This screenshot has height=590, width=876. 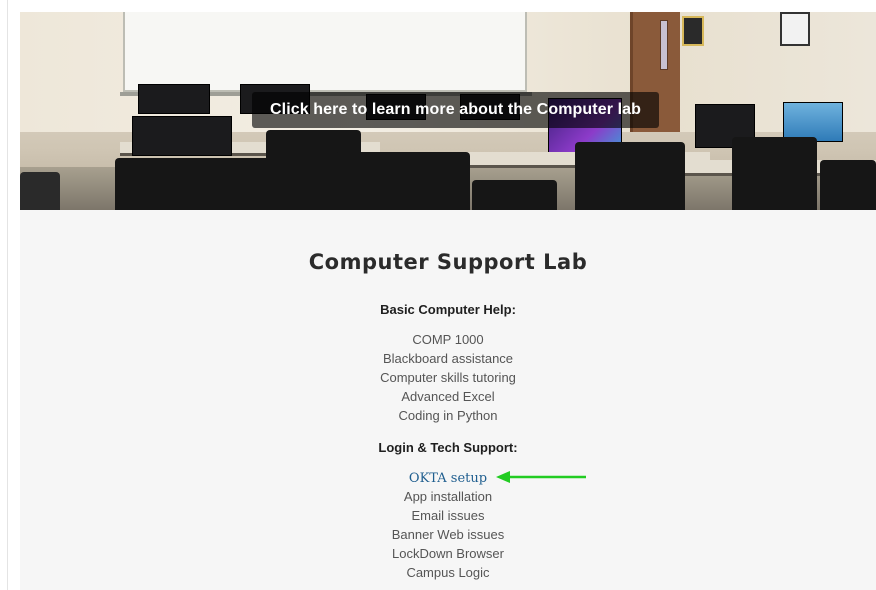 I want to click on arrow-left-icon, so click(x=541, y=477).